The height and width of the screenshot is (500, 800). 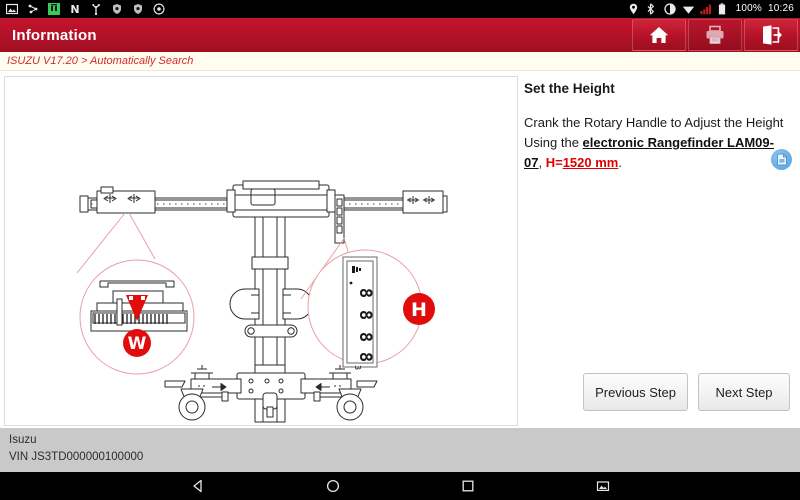 I want to click on exit-button, so click(x=771, y=35).